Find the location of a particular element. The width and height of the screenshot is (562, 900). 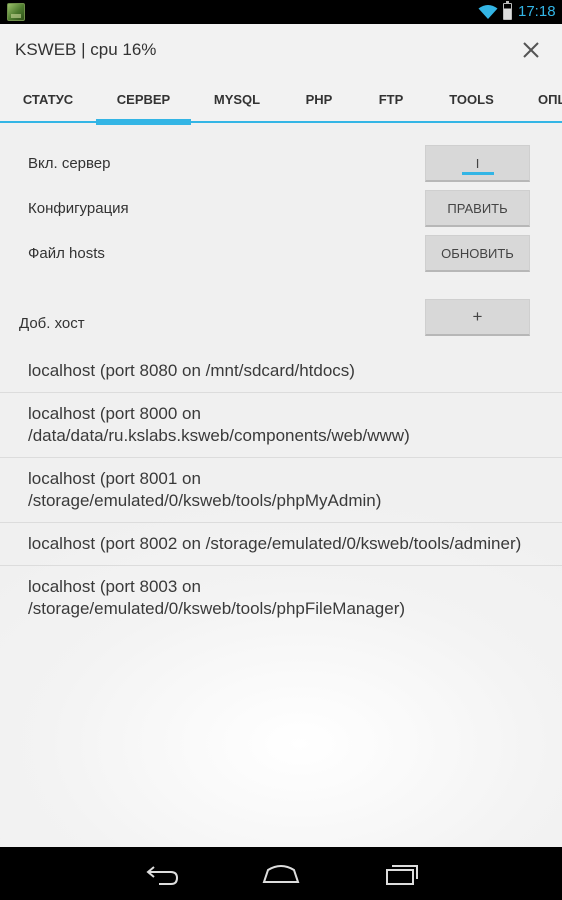

tab-bar: СТАТУС СЕРВЕР MYSQL PHP FTP TOOLS ОПЦ is located at coordinates (281, 100).